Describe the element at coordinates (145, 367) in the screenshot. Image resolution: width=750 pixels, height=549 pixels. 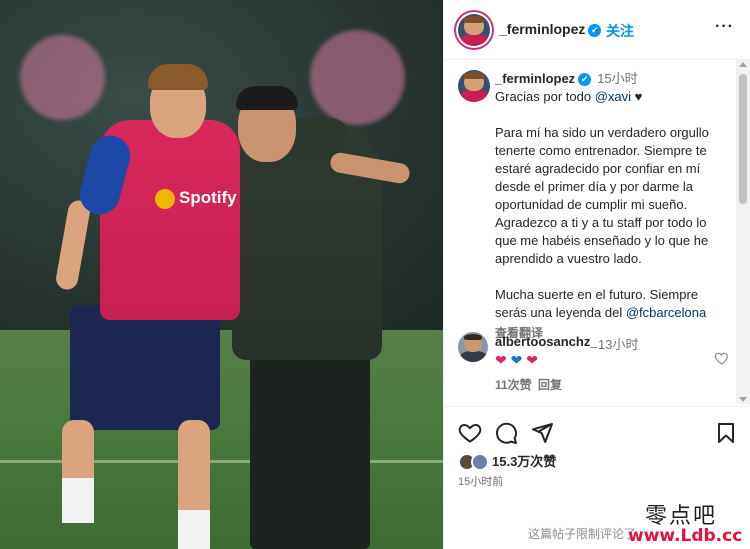
I see `player-shorts` at that location.